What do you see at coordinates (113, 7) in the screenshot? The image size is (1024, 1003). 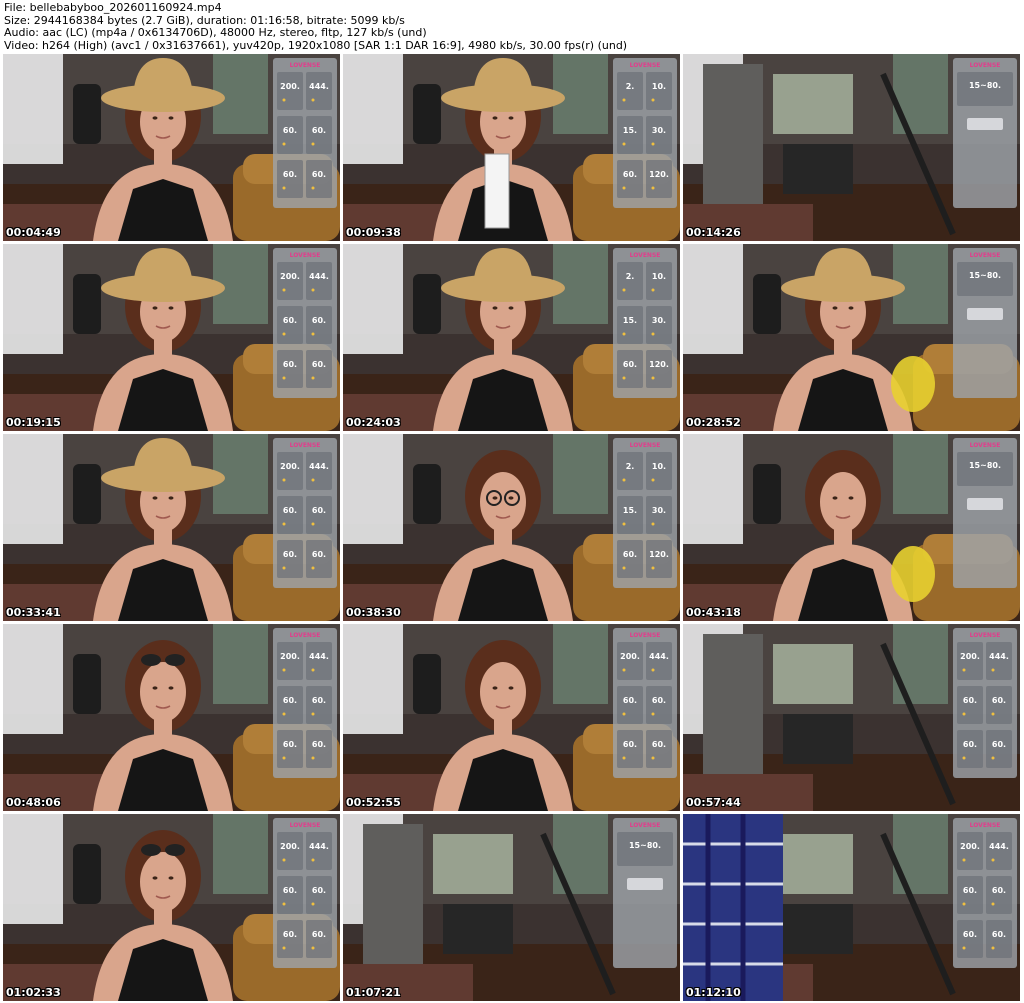 I see `file-line: File: bellebabyboo_202601160924.mp4` at bounding box center [113, 7].